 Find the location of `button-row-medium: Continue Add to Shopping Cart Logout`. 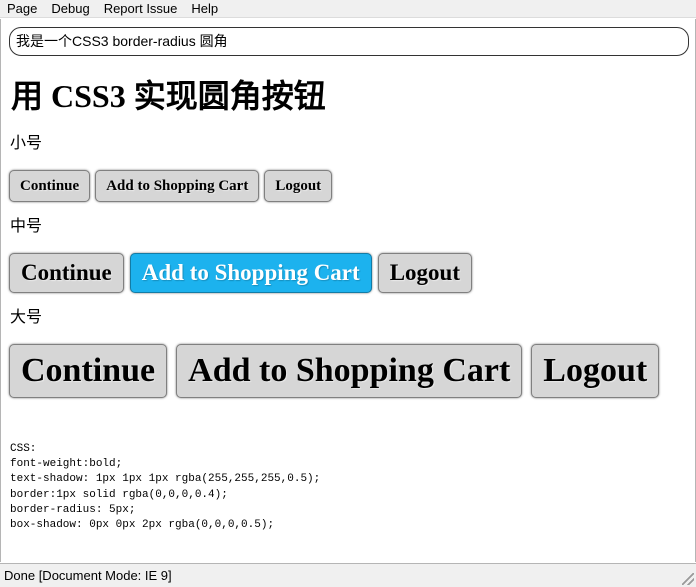

button-row-medium: Continue Add to Shopping Cart Logout is located at coordinates (243, 273).